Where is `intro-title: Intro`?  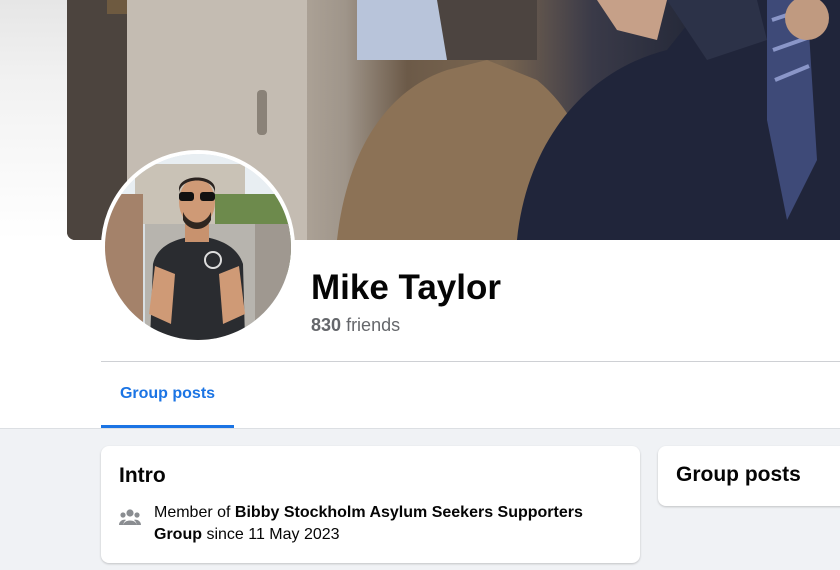
intro-title: Intro is located at coordinates (142, 475).